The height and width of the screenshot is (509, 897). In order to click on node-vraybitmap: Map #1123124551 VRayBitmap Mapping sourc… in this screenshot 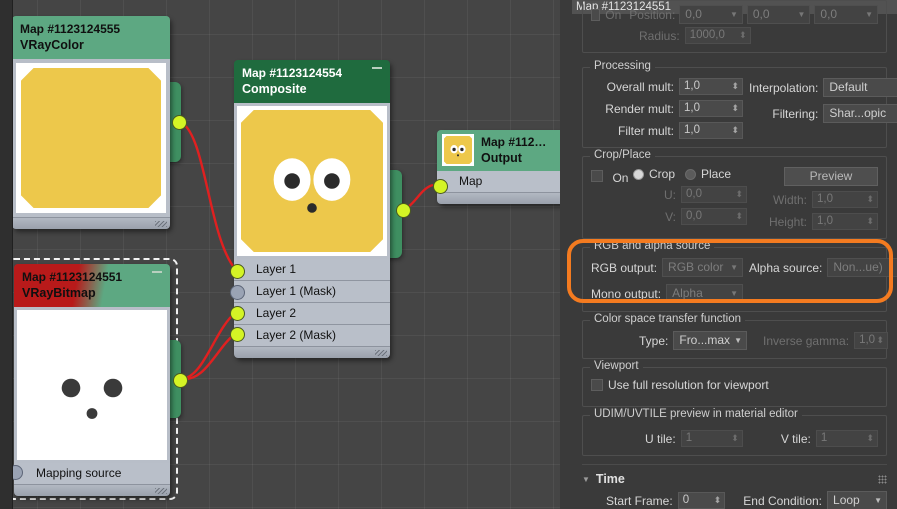, I will do `click(92, 380)`.